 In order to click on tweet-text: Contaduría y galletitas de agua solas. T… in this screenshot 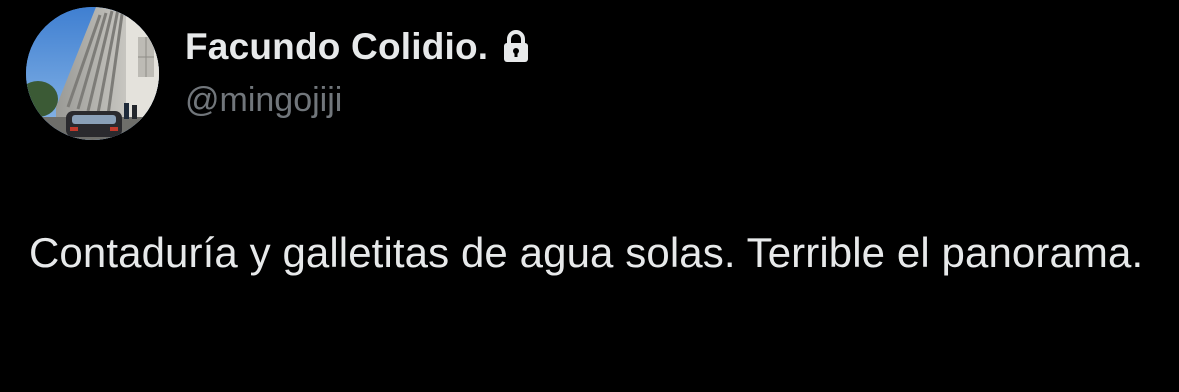, I will do `click(586, 252)`.